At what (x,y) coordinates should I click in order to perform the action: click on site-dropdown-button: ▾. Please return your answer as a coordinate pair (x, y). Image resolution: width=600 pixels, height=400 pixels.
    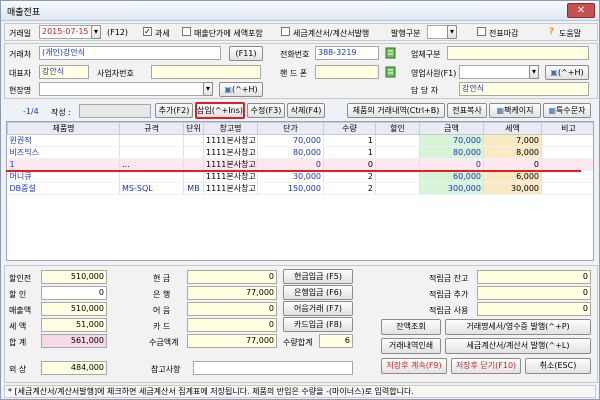
    Looking at the image, I should click on (208, 89).